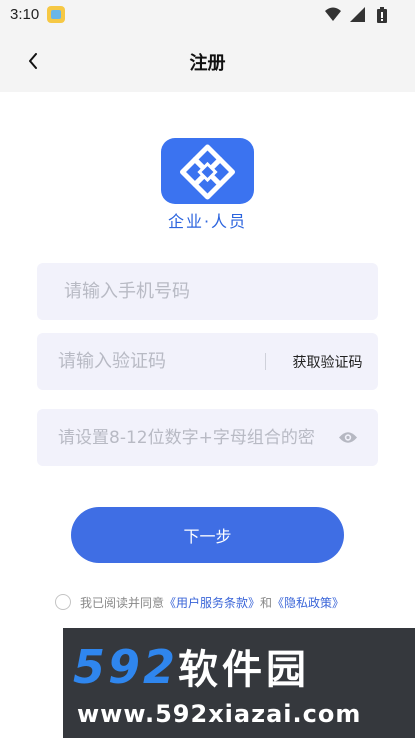 Image resolution: width=415 pixels, height=738 pixels. Describe the element at coordinates (266, 602) in the screenshot. I see `agreement-conjunction: 和` at that location.